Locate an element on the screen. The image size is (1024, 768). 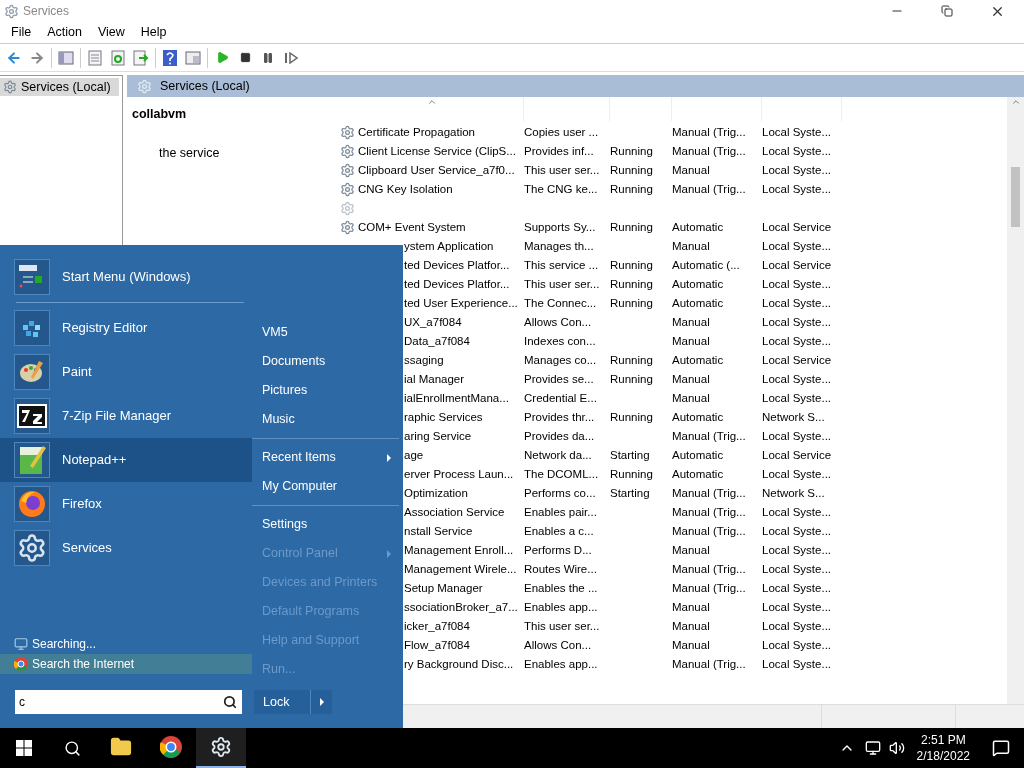
windows-logo-icon is located at coordinates (24, 748).